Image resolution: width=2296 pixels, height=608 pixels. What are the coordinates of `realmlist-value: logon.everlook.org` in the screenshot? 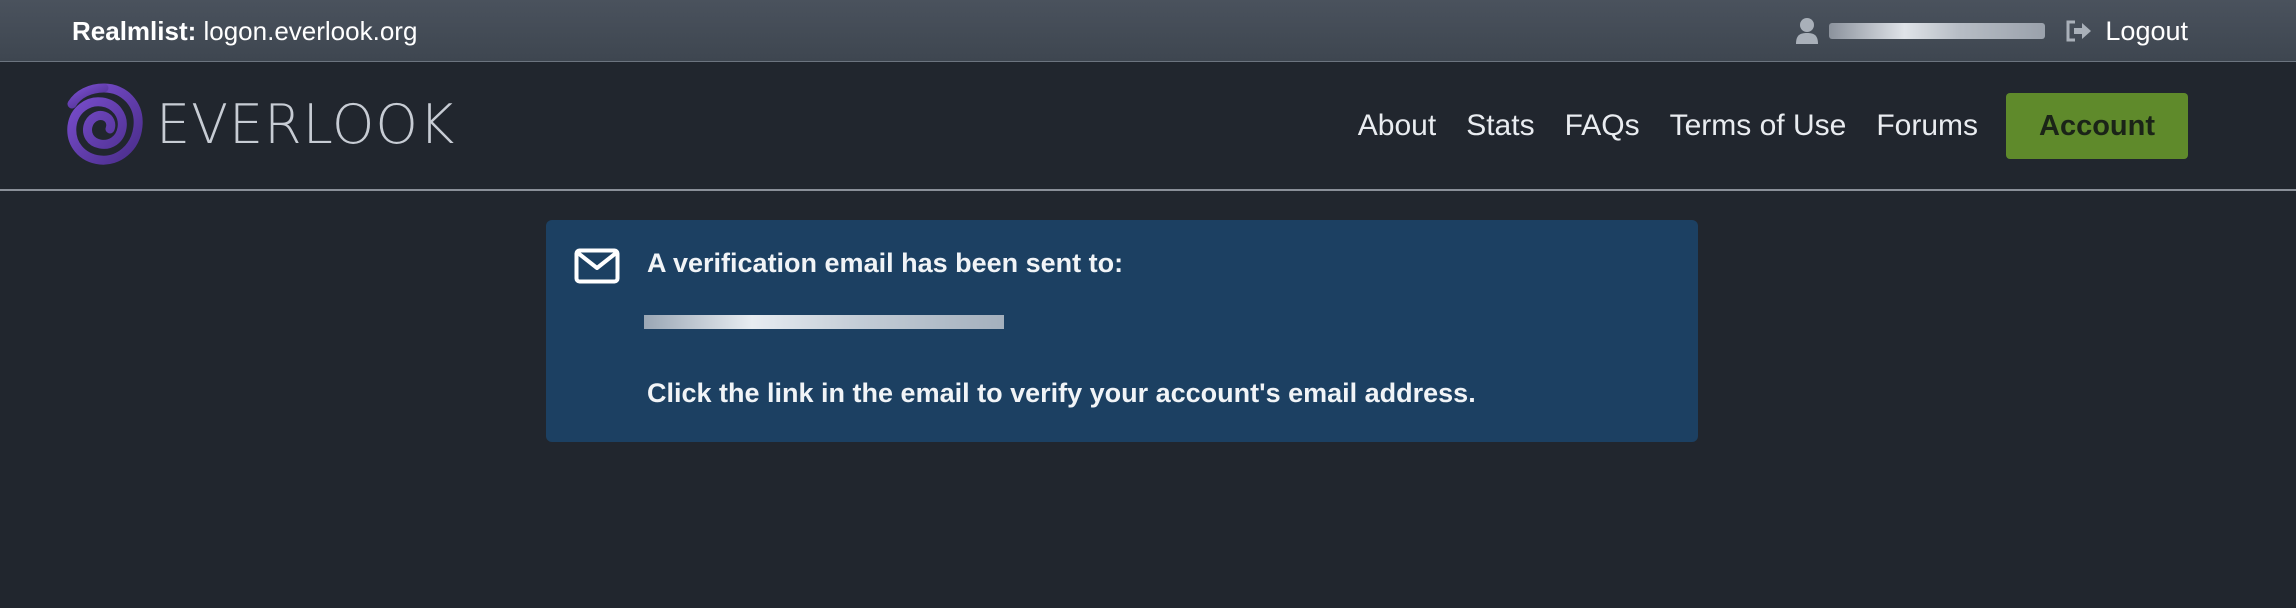 It's located at (307, 31).